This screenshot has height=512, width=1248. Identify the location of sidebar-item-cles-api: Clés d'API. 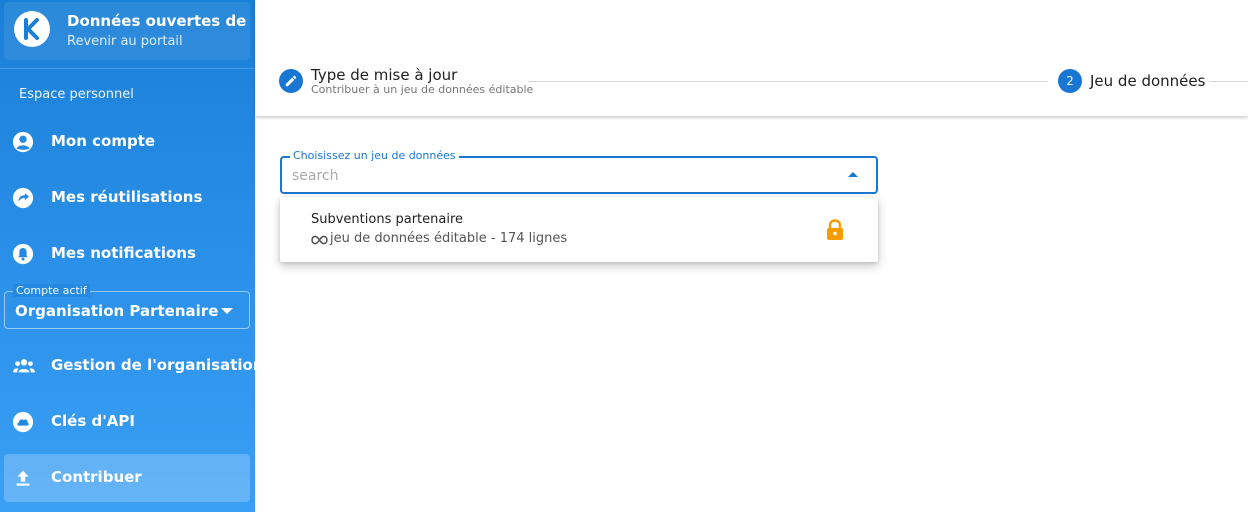
(127, 422).